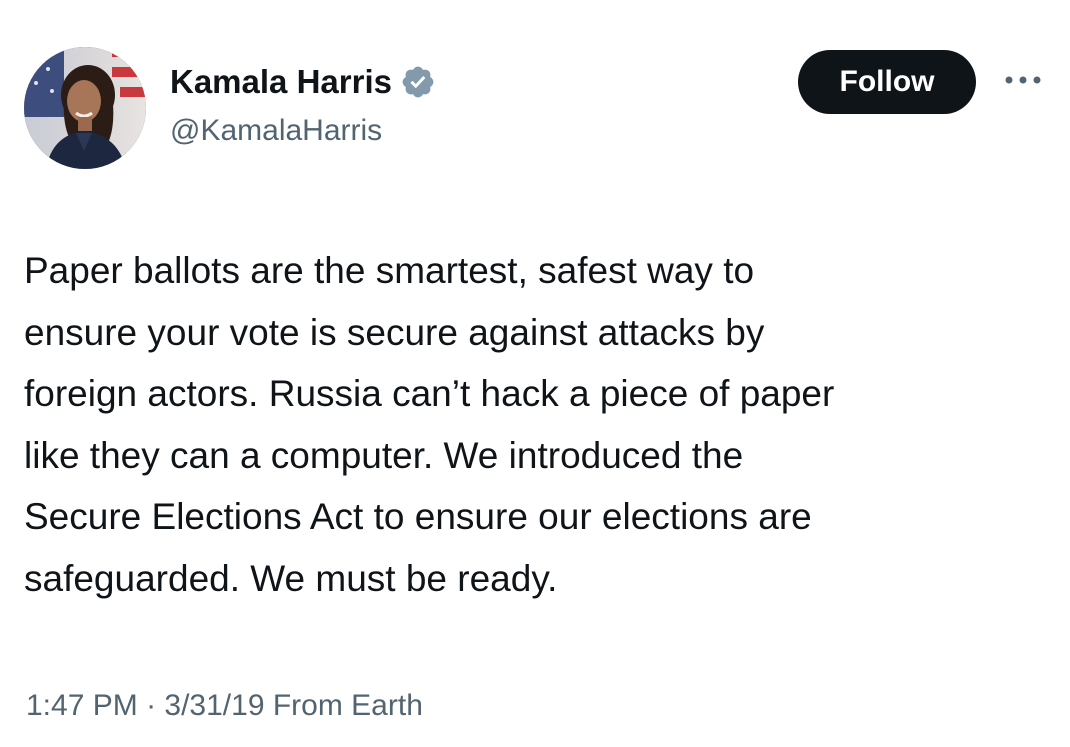 This screenshot has height=747, width=1070. I want to click on verified-badge-icon, so click(418, 82).